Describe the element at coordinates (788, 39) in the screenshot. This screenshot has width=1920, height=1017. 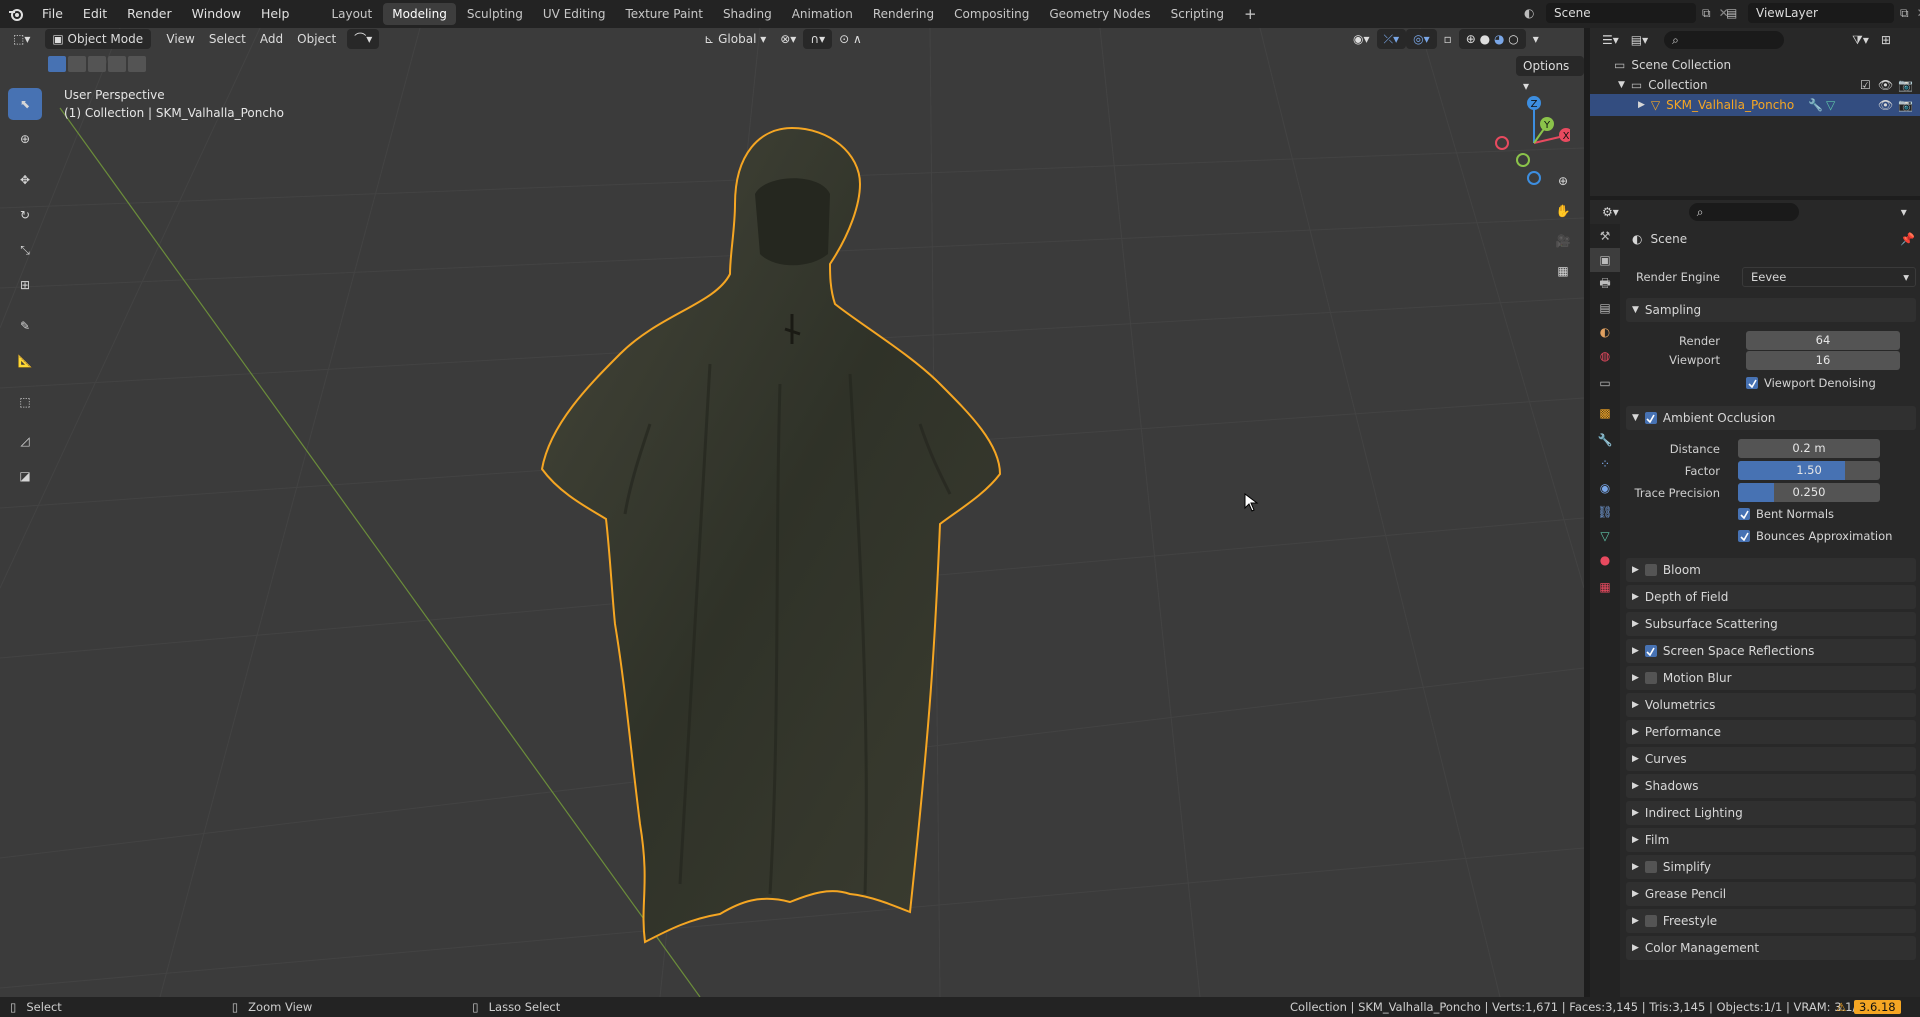
I see `pivot-dropdown: ⊗▾` at that location.